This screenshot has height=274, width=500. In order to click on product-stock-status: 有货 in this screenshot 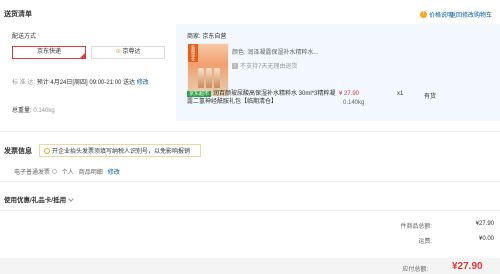, I will do `click(430, 97)`.